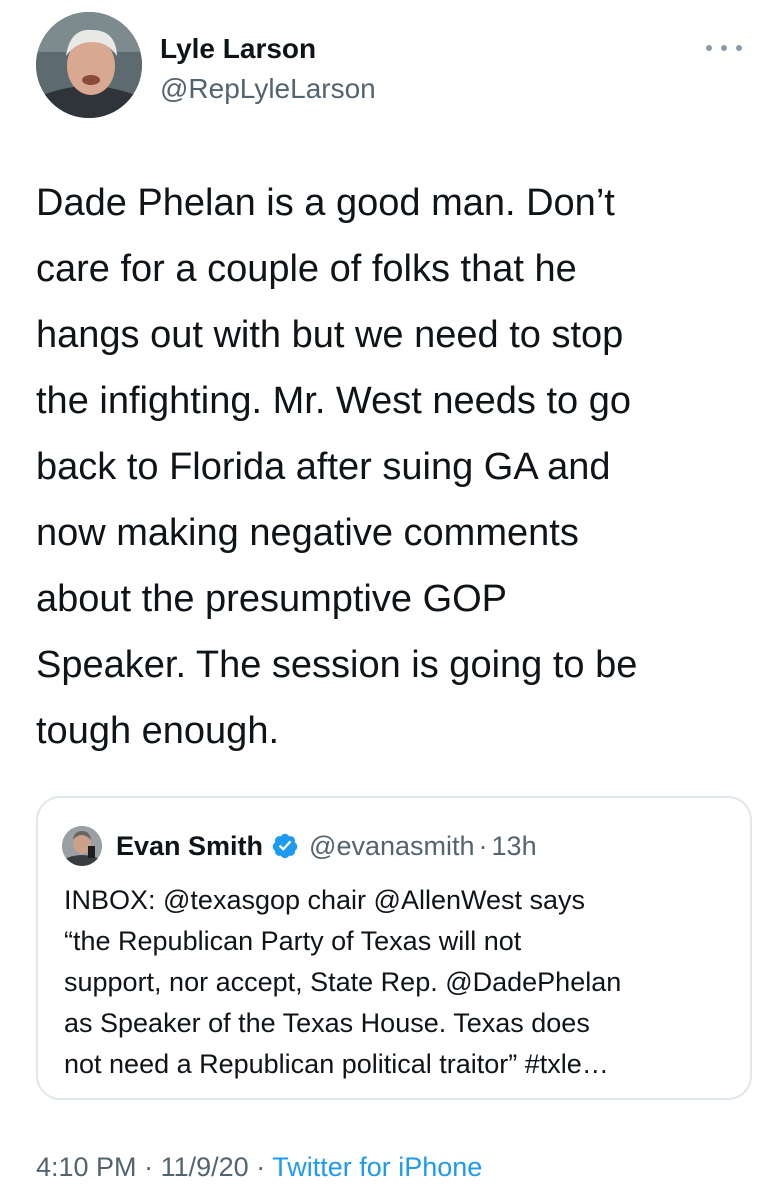  I want to click on quoted-author-display-name: Evan Smith, so click(189, 846).